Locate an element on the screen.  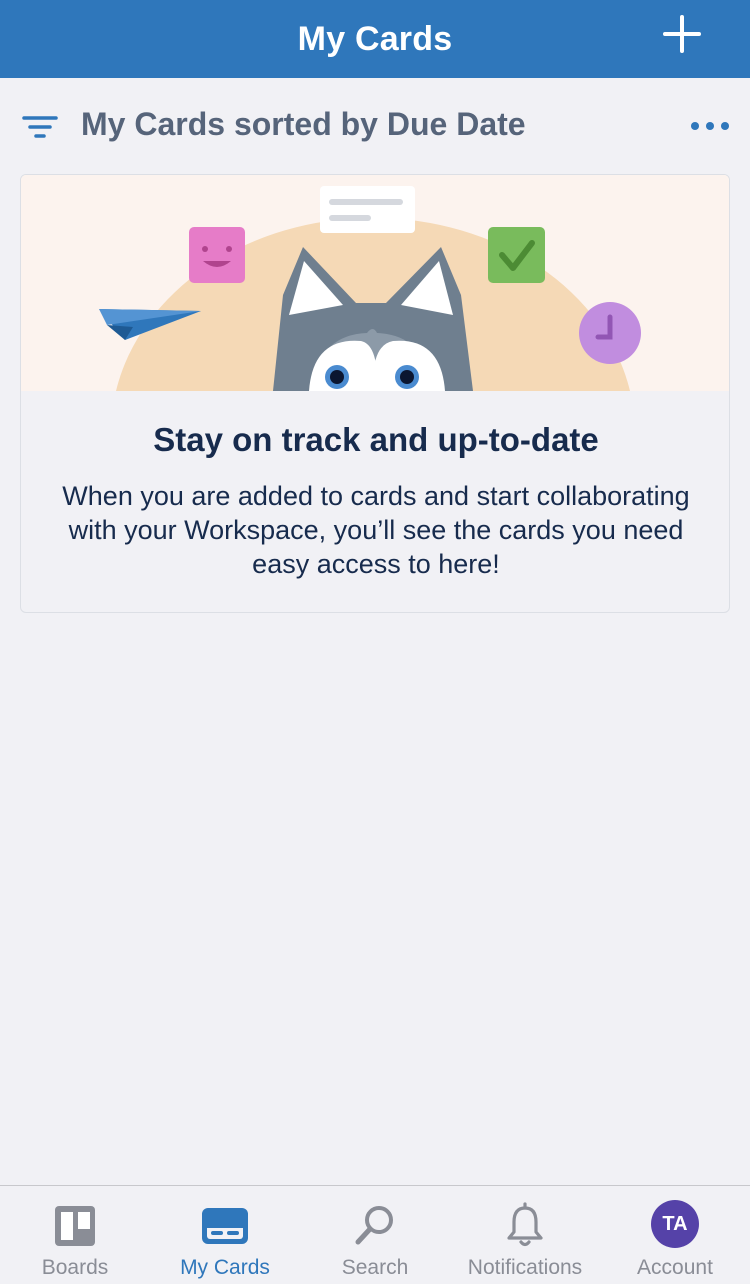
tab-account: TA Account is located at coordinates (675, 1235).